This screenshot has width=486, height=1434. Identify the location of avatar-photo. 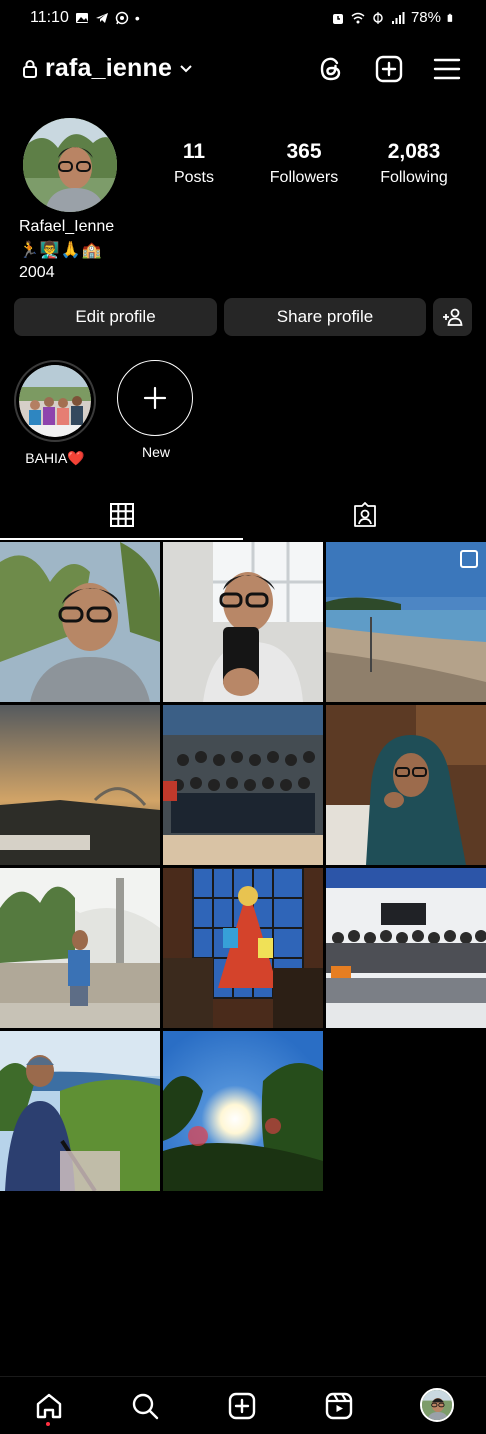
(70, 165).